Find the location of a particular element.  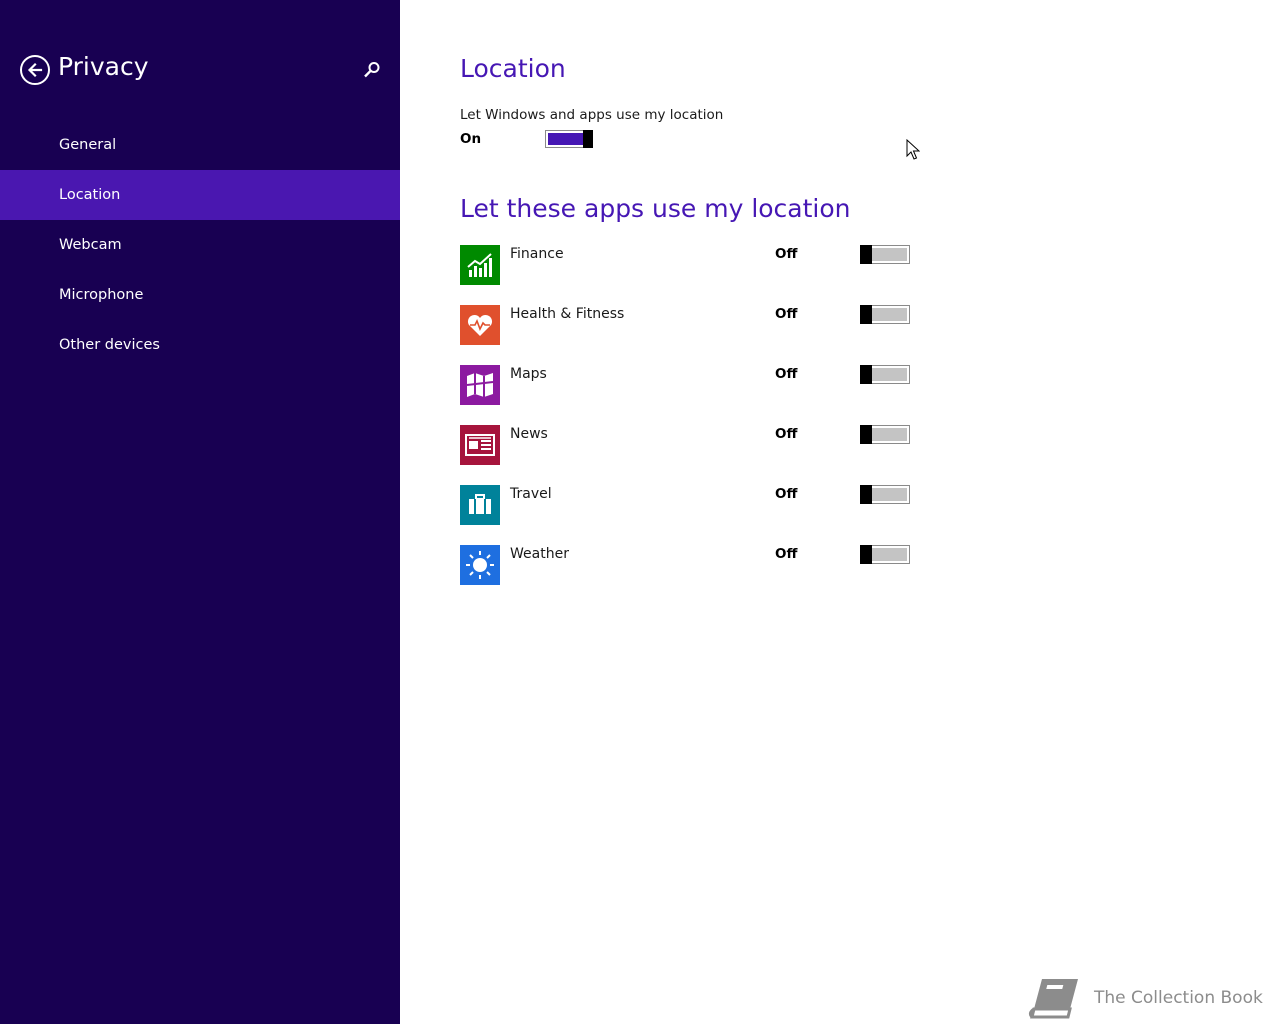

heart-pulse-icon is located at coordinates (480, 325).